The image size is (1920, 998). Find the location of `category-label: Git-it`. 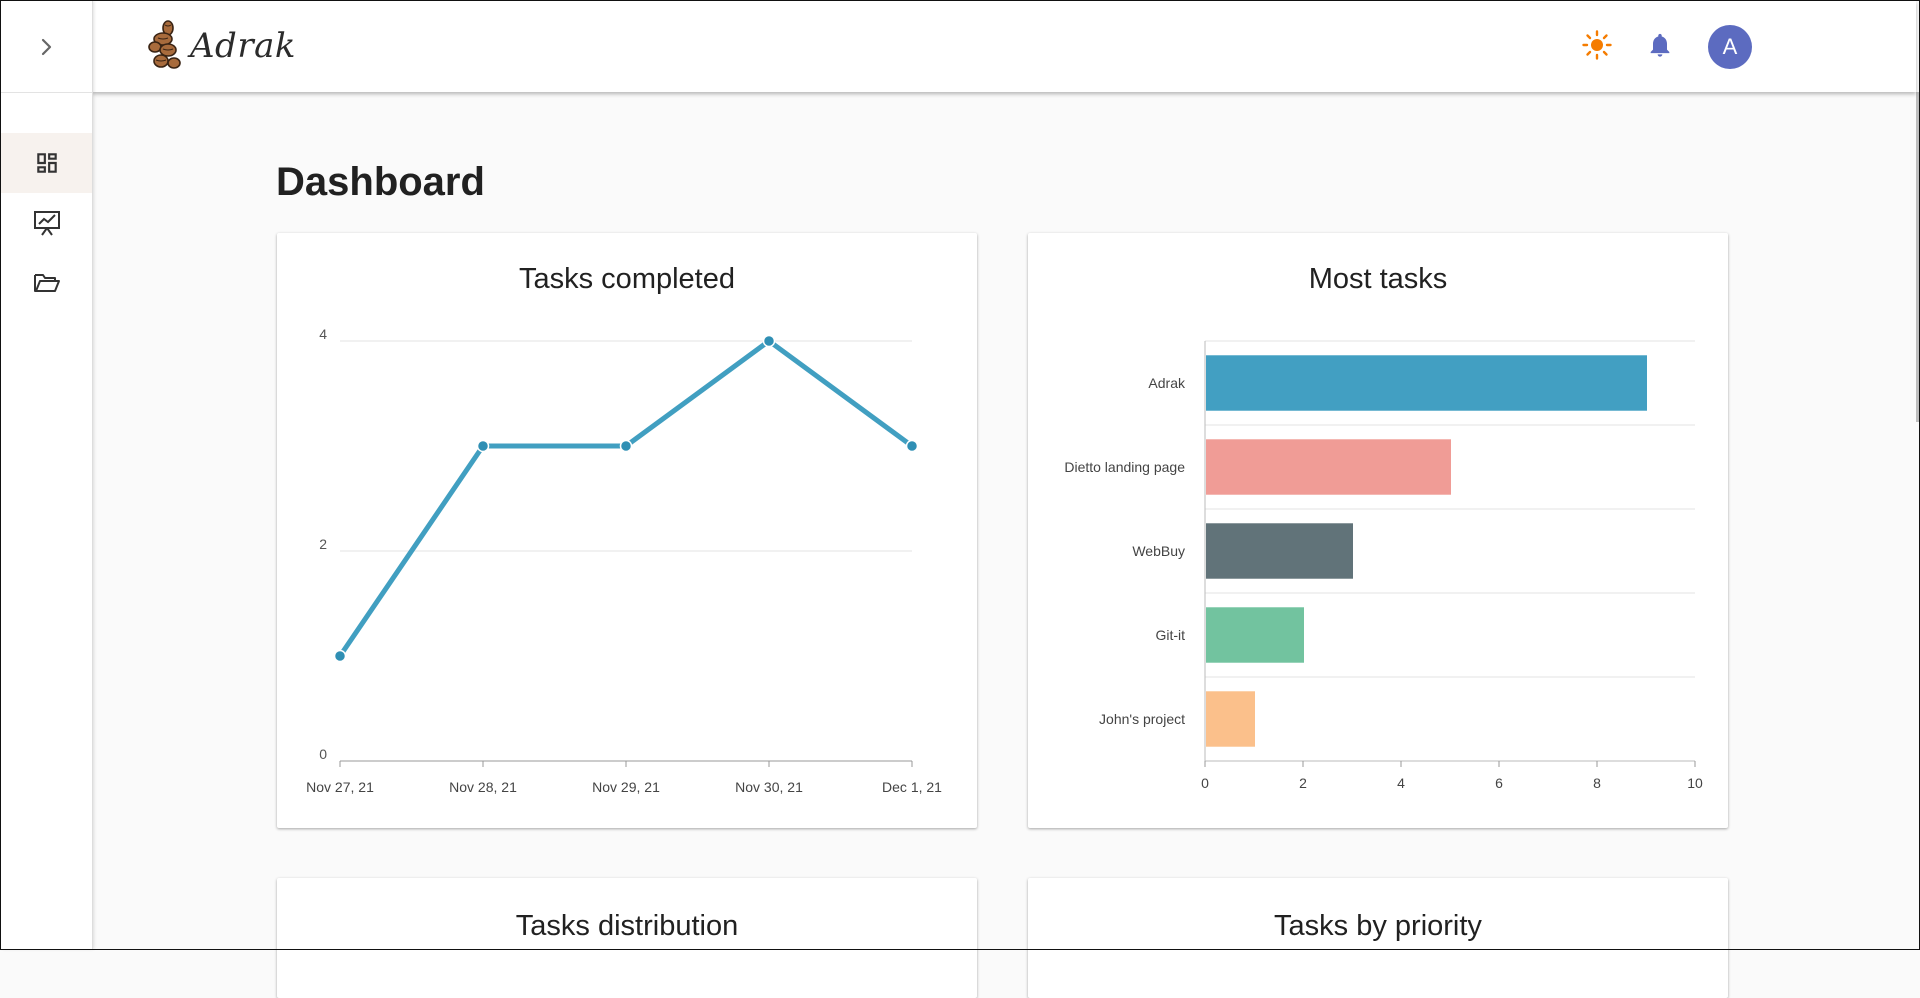

category-label: Git-it is located at coordinates (1170, 635).